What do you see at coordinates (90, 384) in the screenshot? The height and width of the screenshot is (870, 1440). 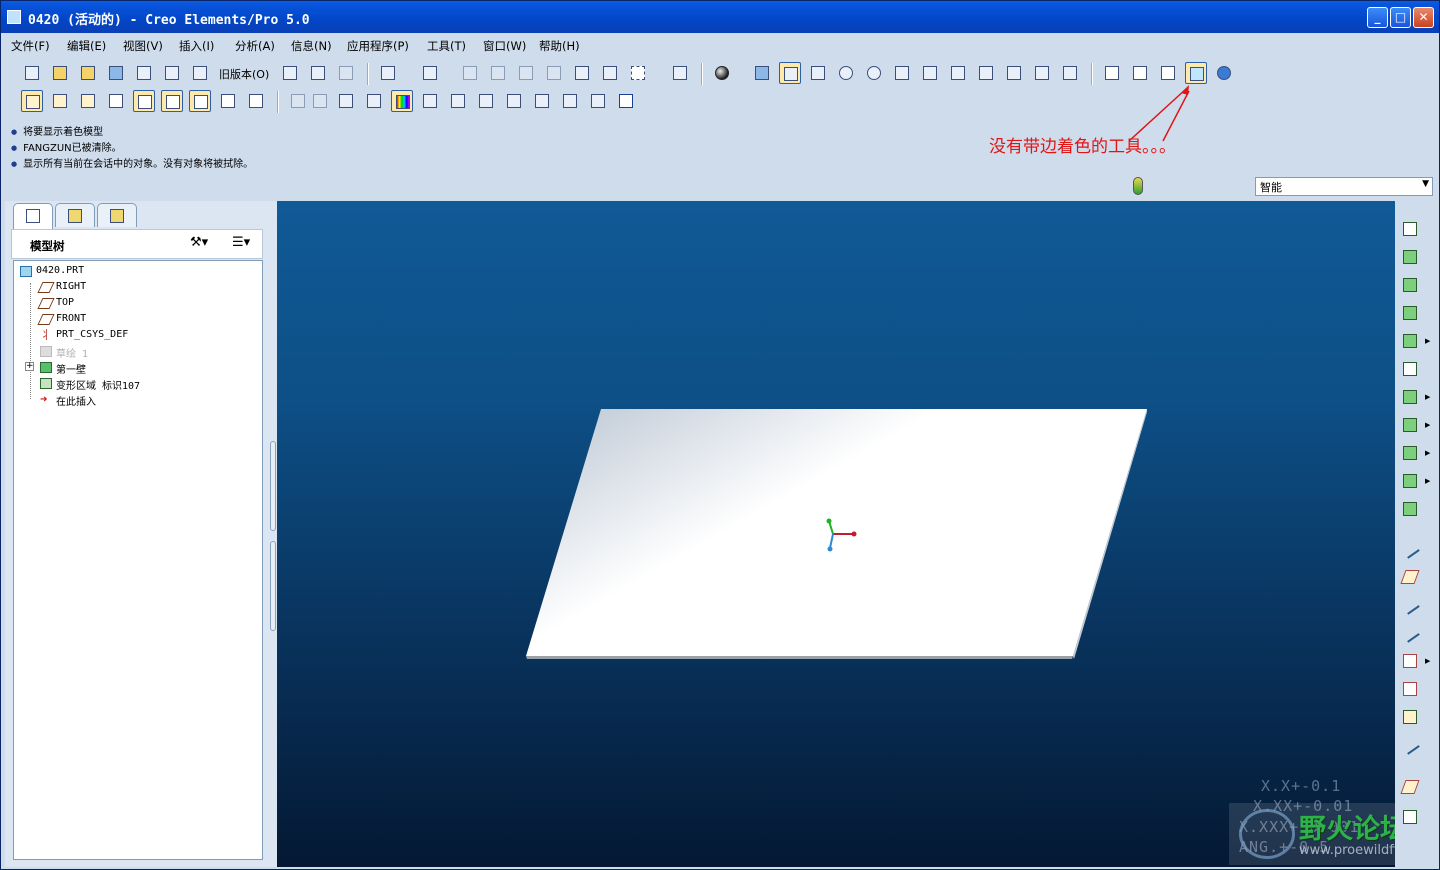 I see `tree-item-deform-area: 变形区域 标识107` at bounding box center [90, 384].